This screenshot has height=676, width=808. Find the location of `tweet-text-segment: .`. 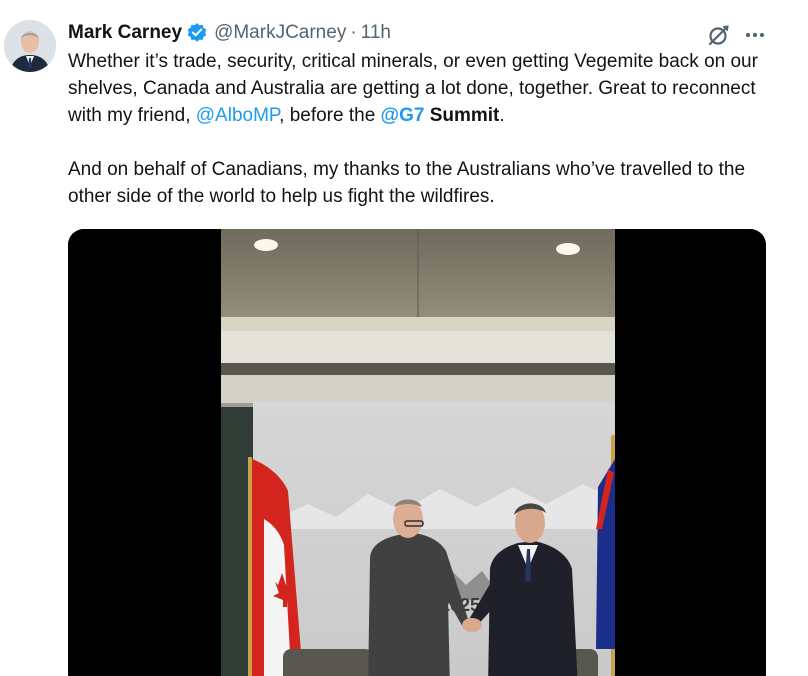

tweet-text-segment: . is located at coordinates (502, 115).